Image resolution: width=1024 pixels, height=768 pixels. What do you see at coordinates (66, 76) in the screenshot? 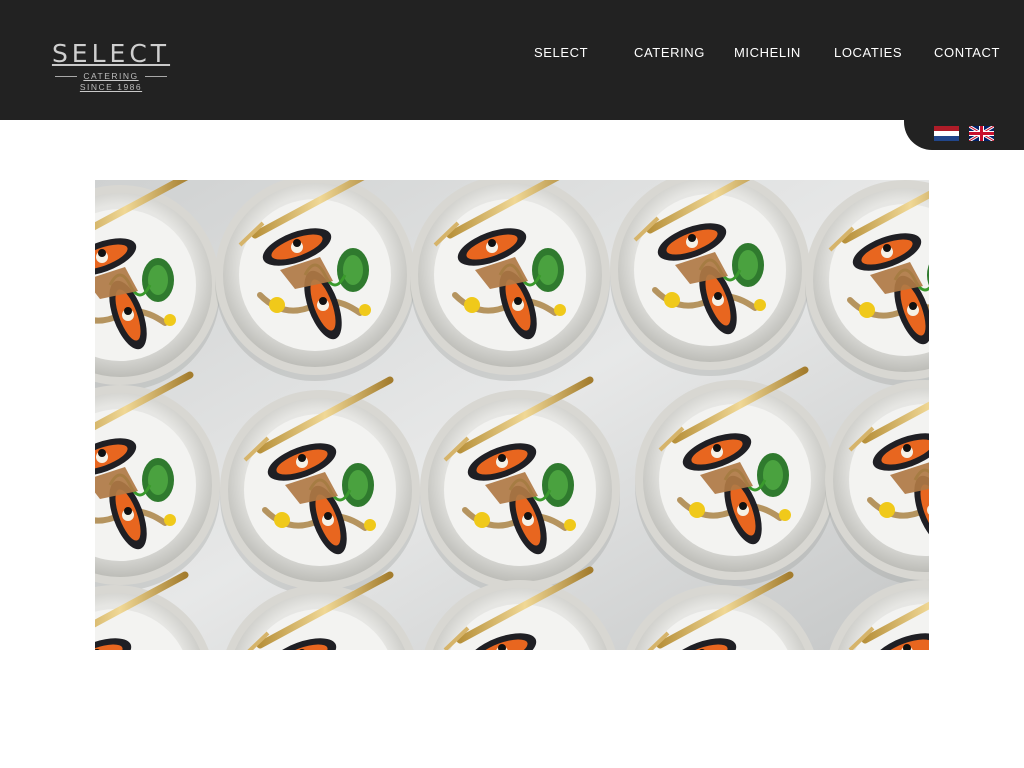
I see `logo-rule-left` at bounding box center [66, 76].